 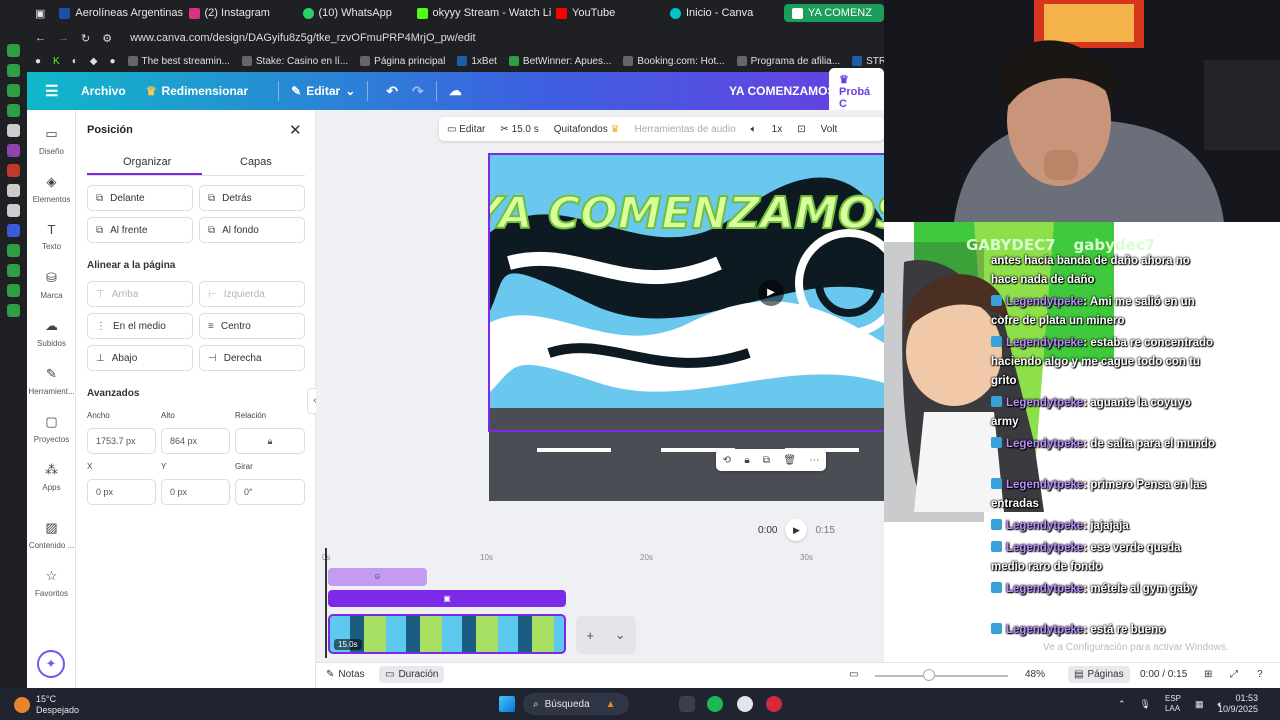 I want to click on grid-view-icon: ⊞, so click(x=1208, y=674).